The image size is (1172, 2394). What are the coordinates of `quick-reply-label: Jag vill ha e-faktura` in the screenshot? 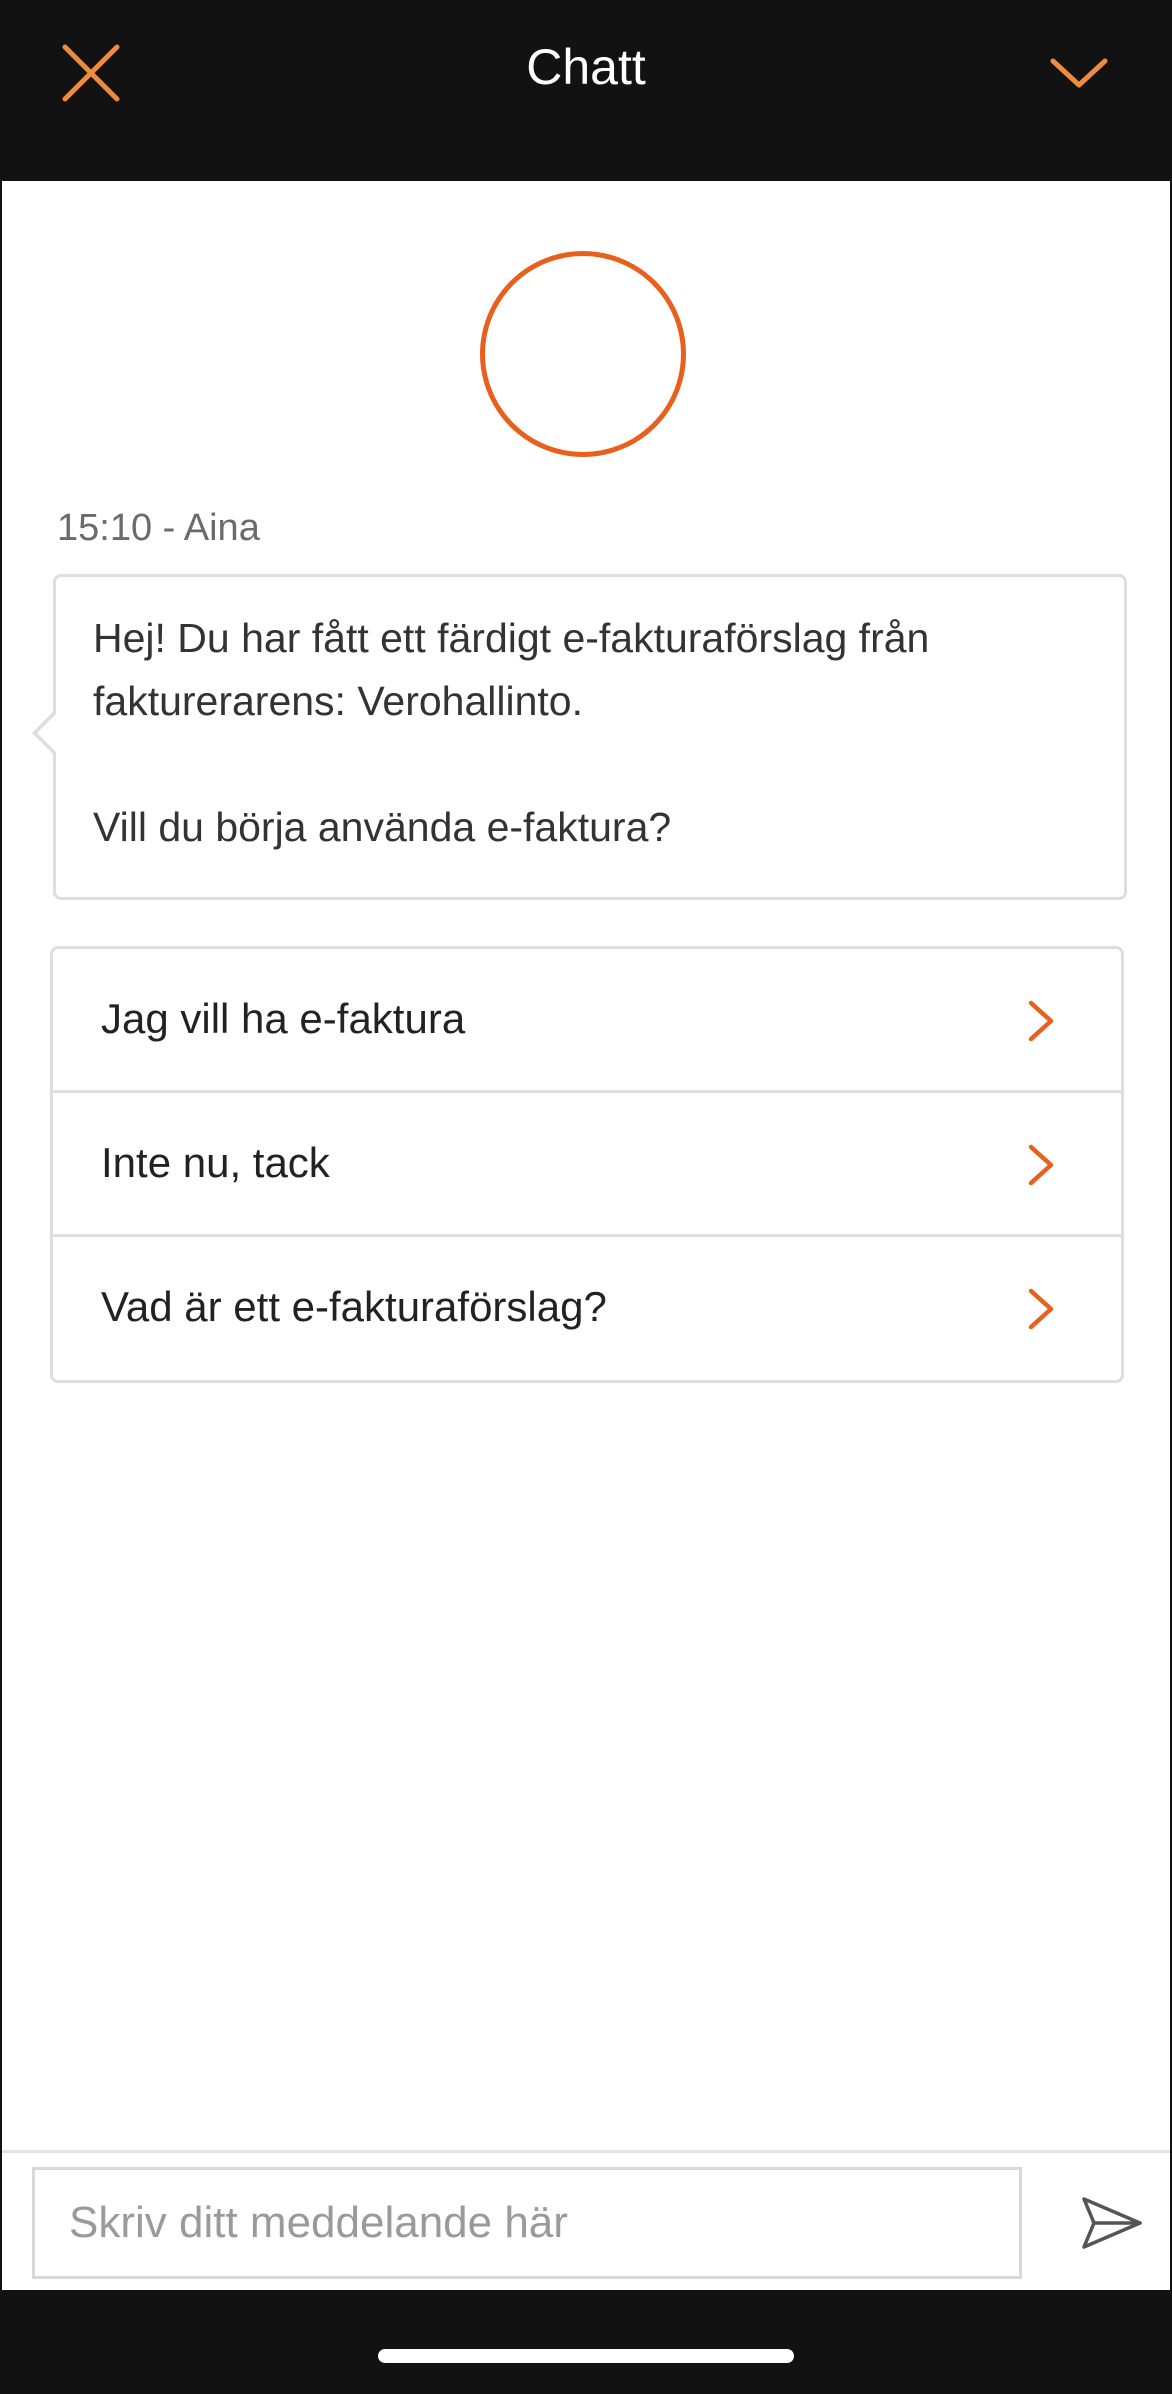 It's located at (283, 1018).